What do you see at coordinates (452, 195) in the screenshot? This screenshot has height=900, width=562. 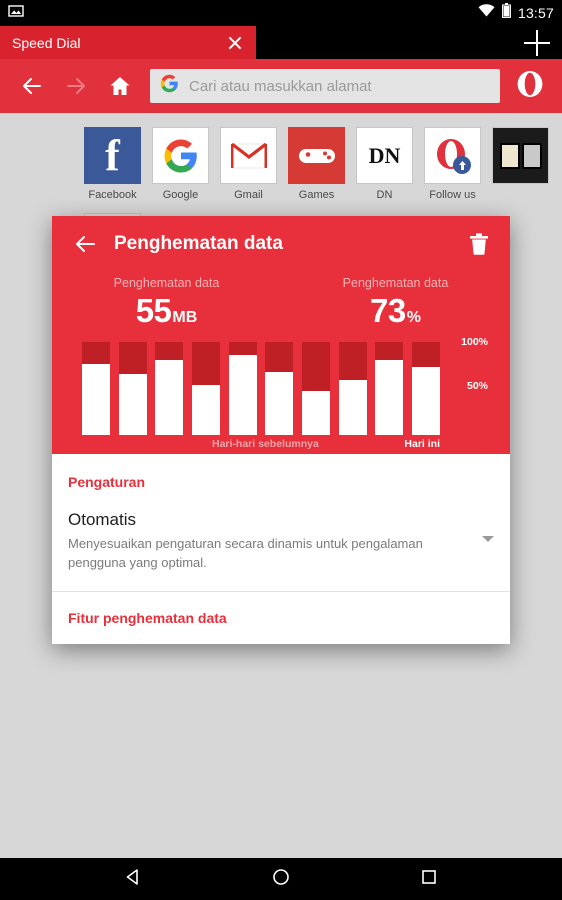 I see `tile-label: Follow us` at bounding box center [452, 195].